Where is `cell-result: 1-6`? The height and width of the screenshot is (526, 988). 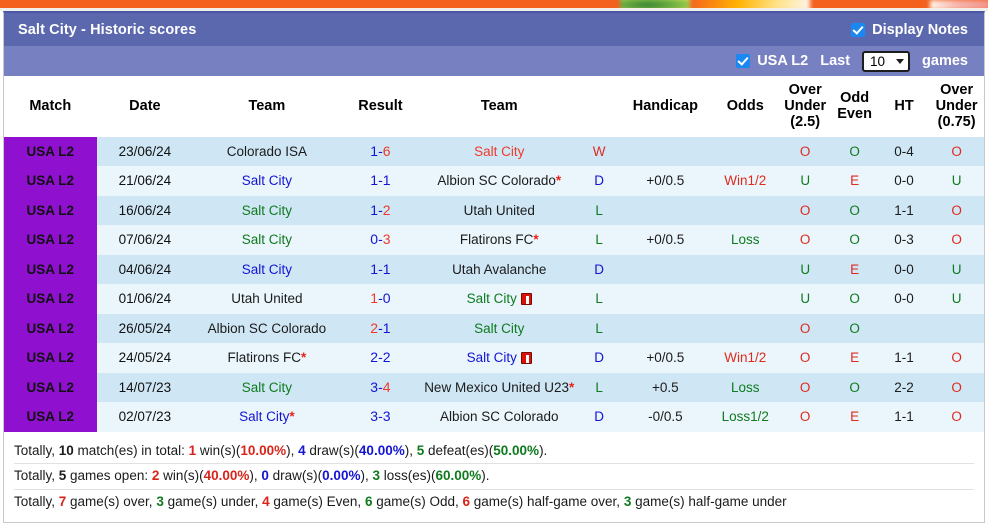
cell-result: 1-6 is located at coordinates (380, 151).